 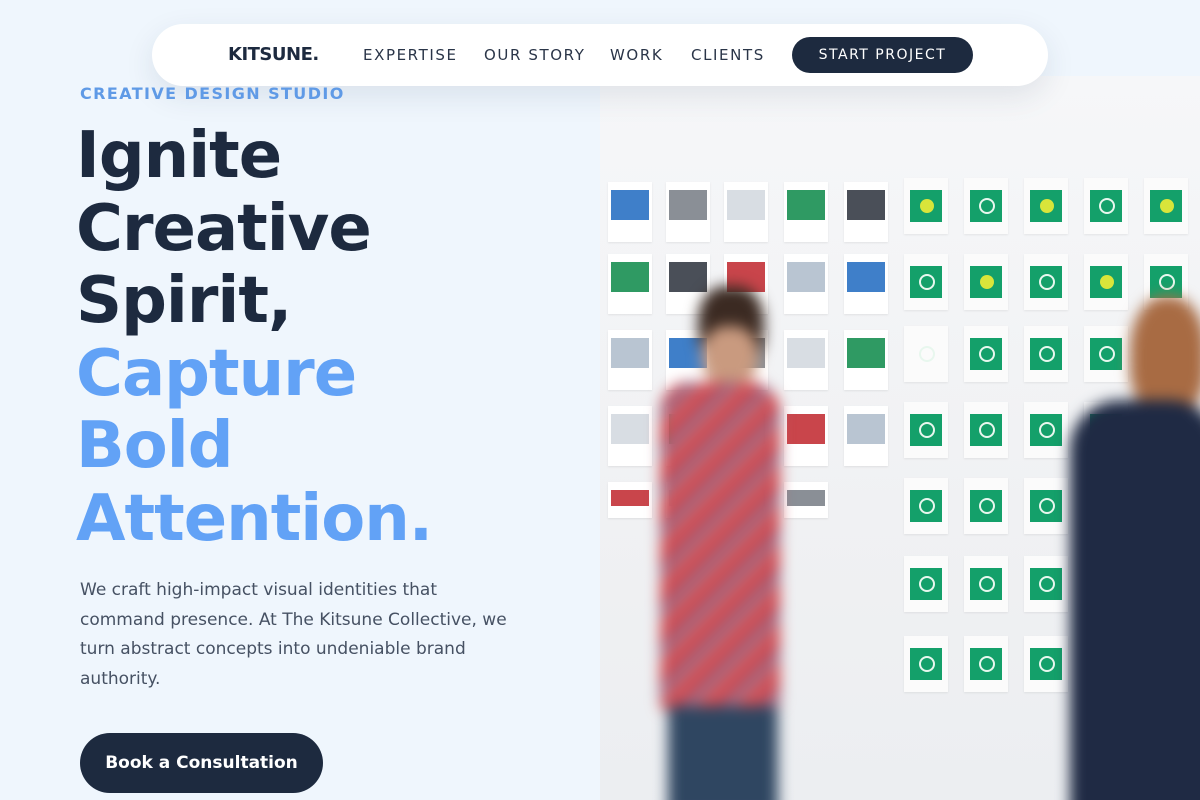 I want to click on nav-link-expertise: EXPERTISE, so click(x=410, y=55).